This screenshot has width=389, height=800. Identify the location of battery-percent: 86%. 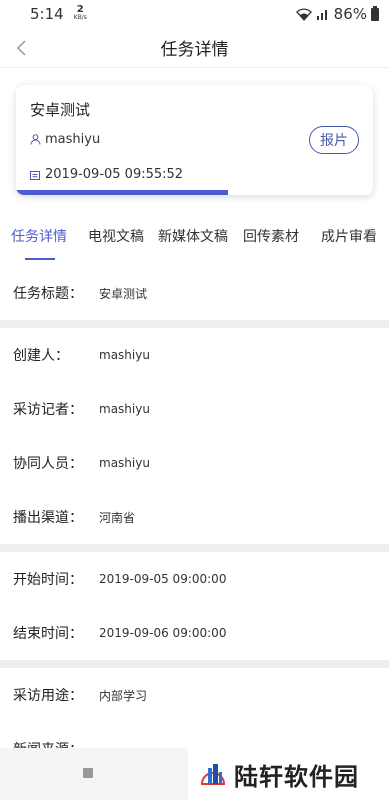
(350, 14).